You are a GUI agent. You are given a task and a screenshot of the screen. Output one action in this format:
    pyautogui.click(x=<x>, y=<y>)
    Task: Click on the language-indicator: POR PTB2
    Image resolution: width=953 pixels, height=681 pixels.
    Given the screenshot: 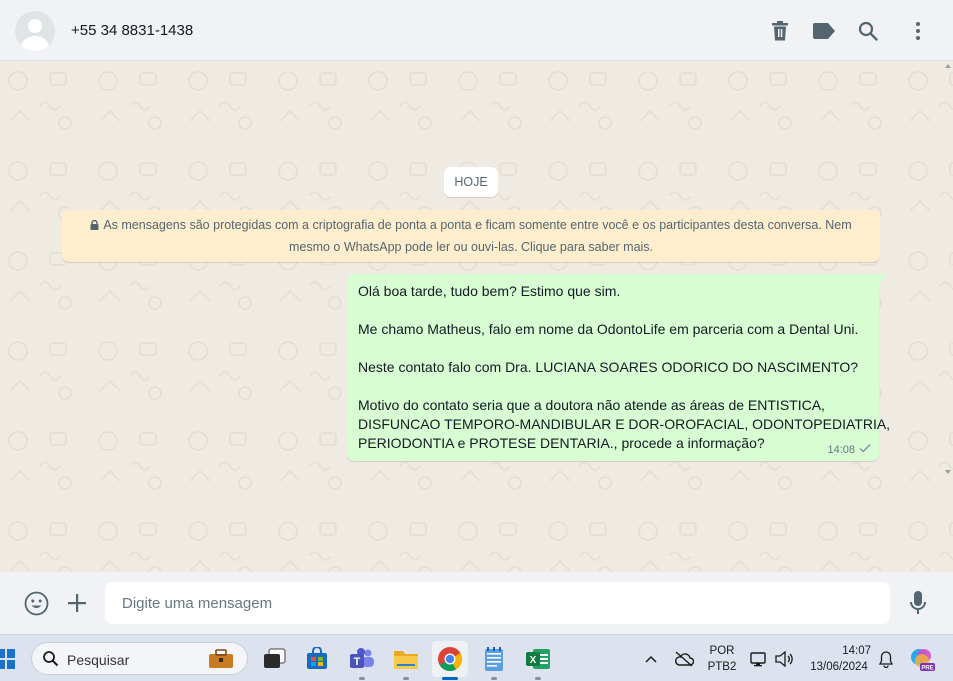 What is the action you would take?
    pyautogui.click(x=722, y=659)
    